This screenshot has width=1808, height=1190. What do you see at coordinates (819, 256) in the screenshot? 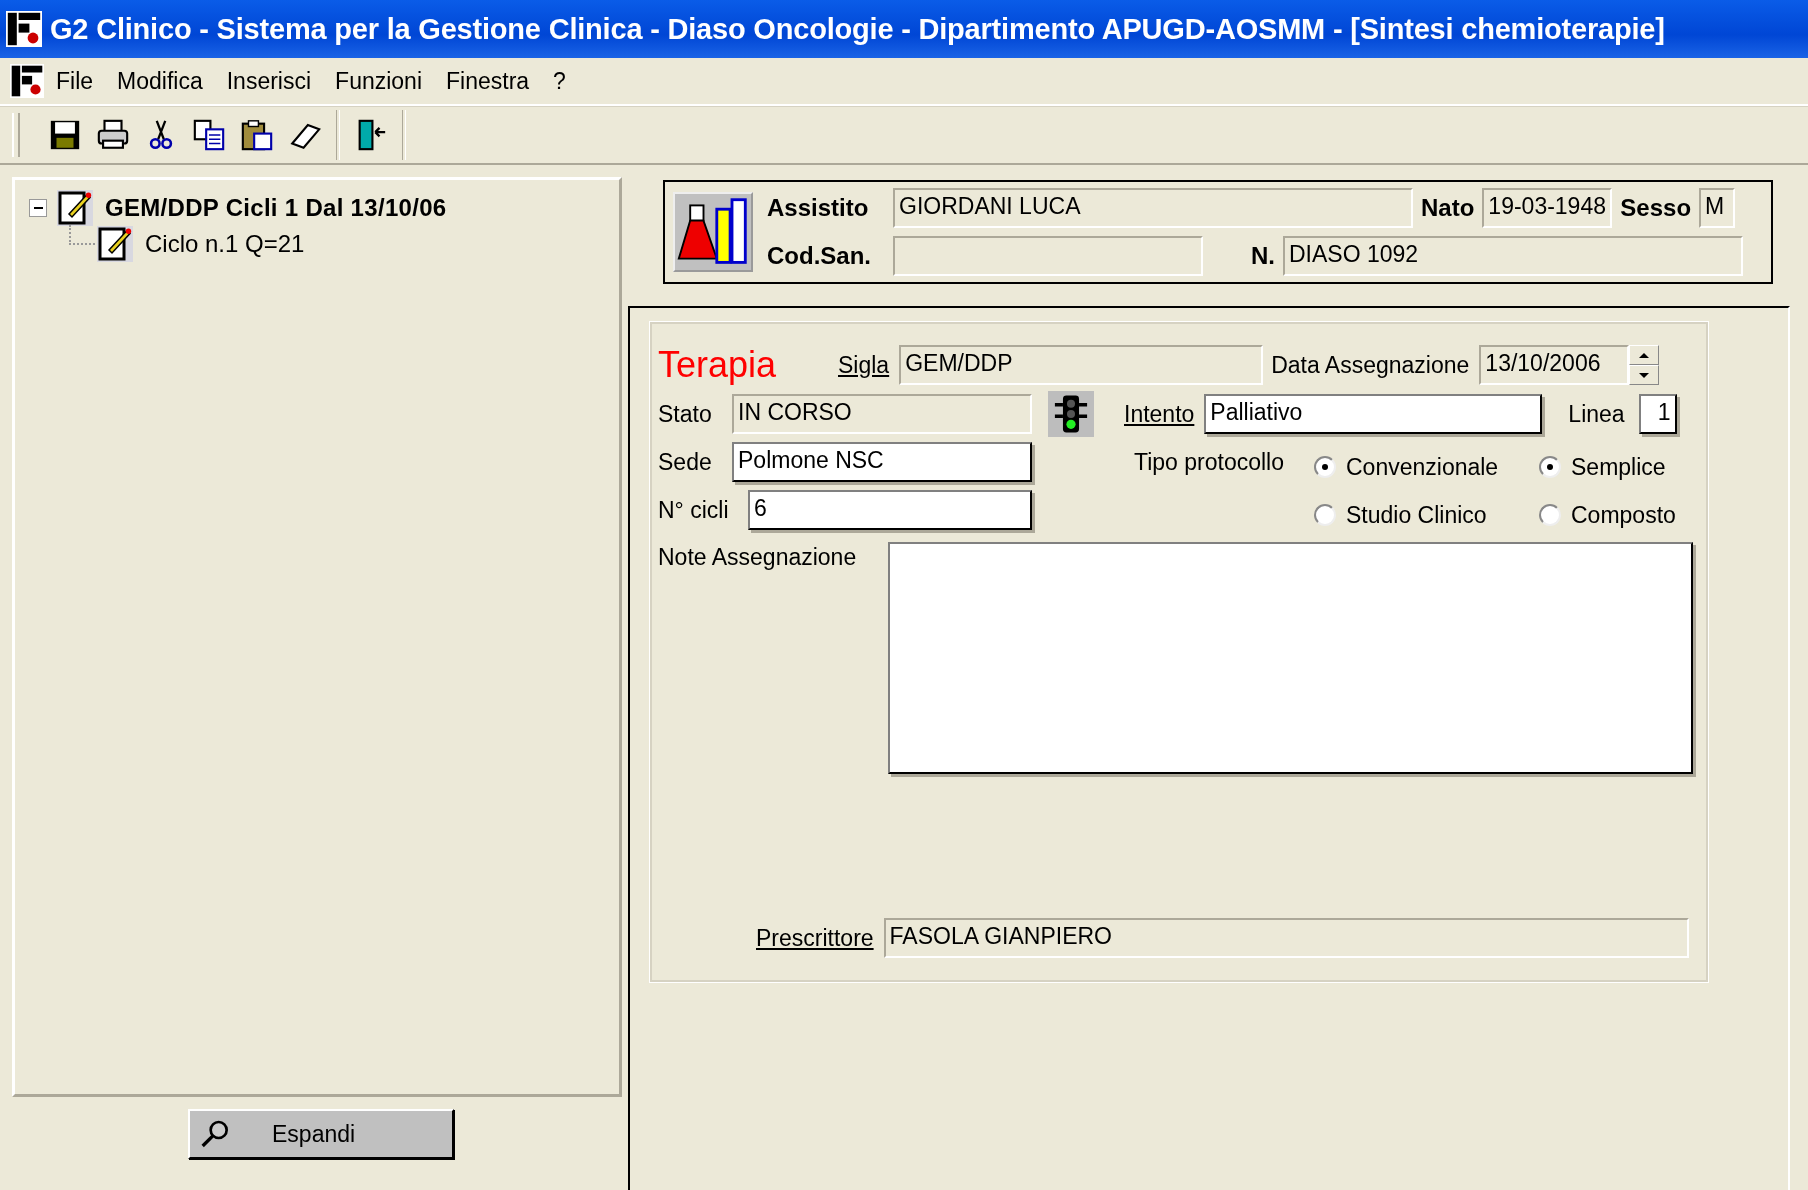
I see `field-label: Cod.San.` at bounding box center [819, 256].